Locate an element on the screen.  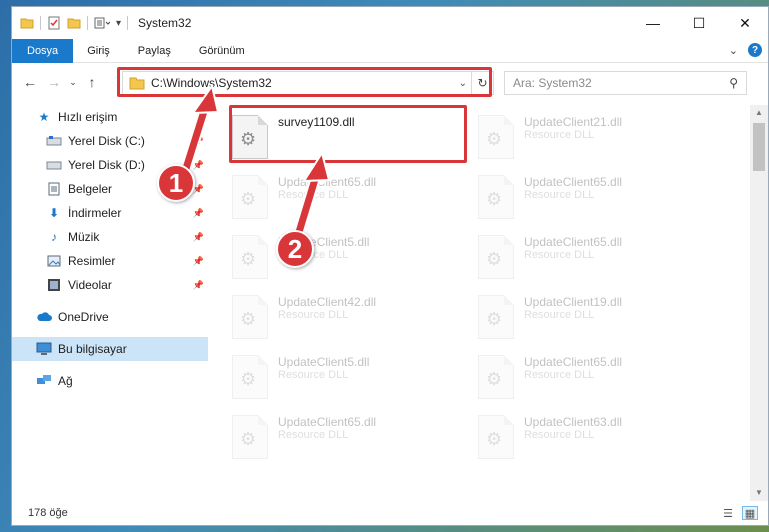
sidebar-item-quick-access: ★ Hızlı erişim is located at coordinates (110, 117).